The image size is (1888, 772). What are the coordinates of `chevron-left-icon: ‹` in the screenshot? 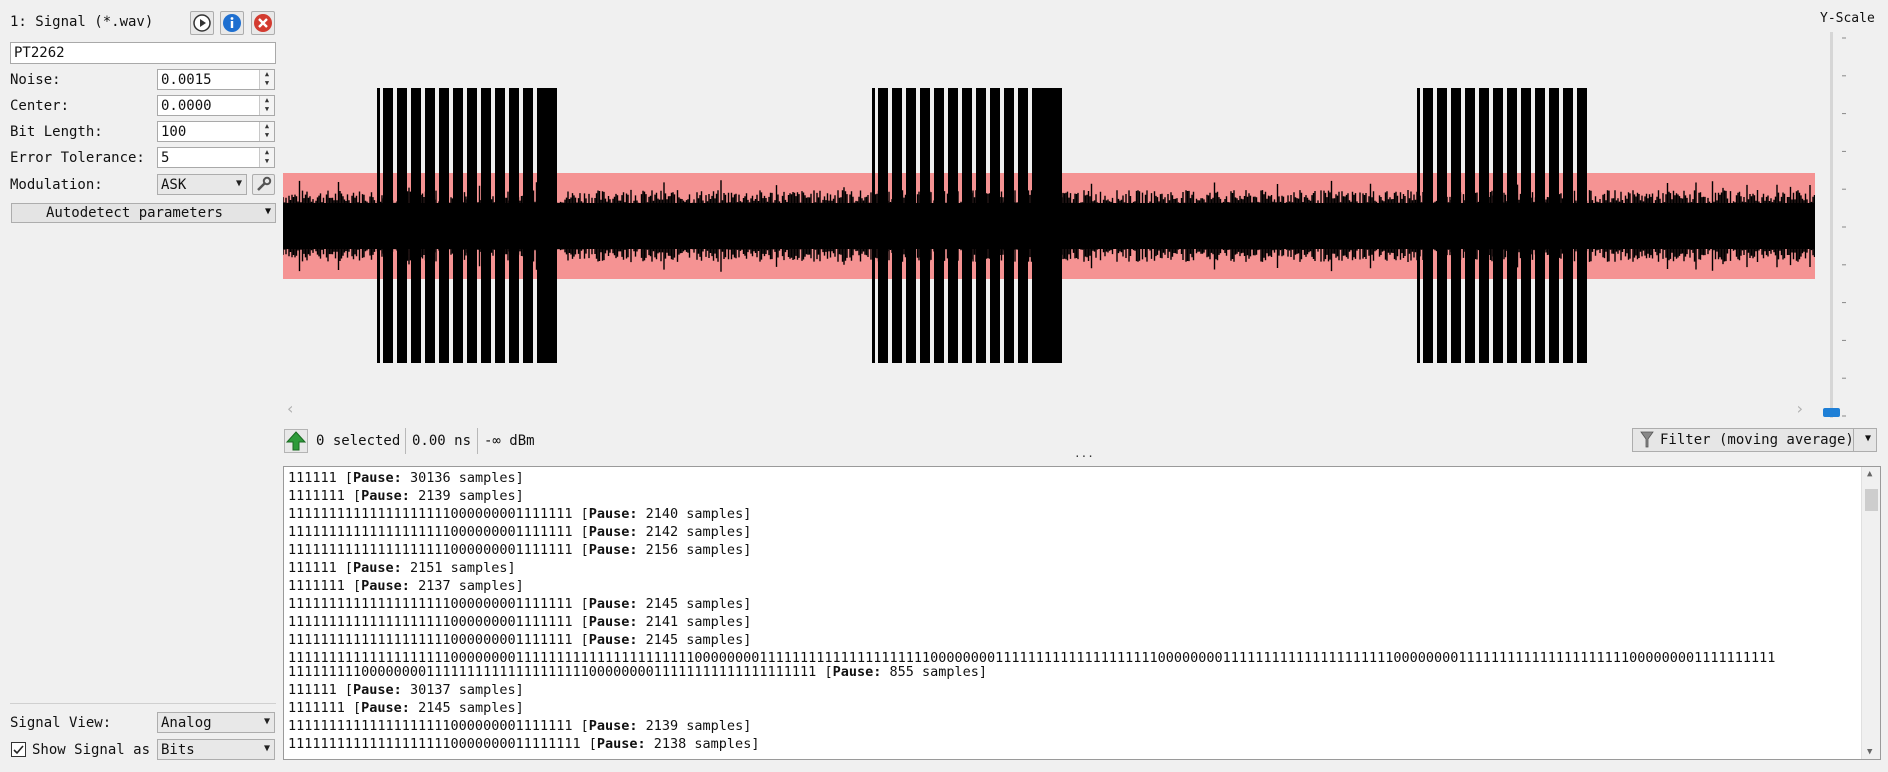 It's located at (290, 408).